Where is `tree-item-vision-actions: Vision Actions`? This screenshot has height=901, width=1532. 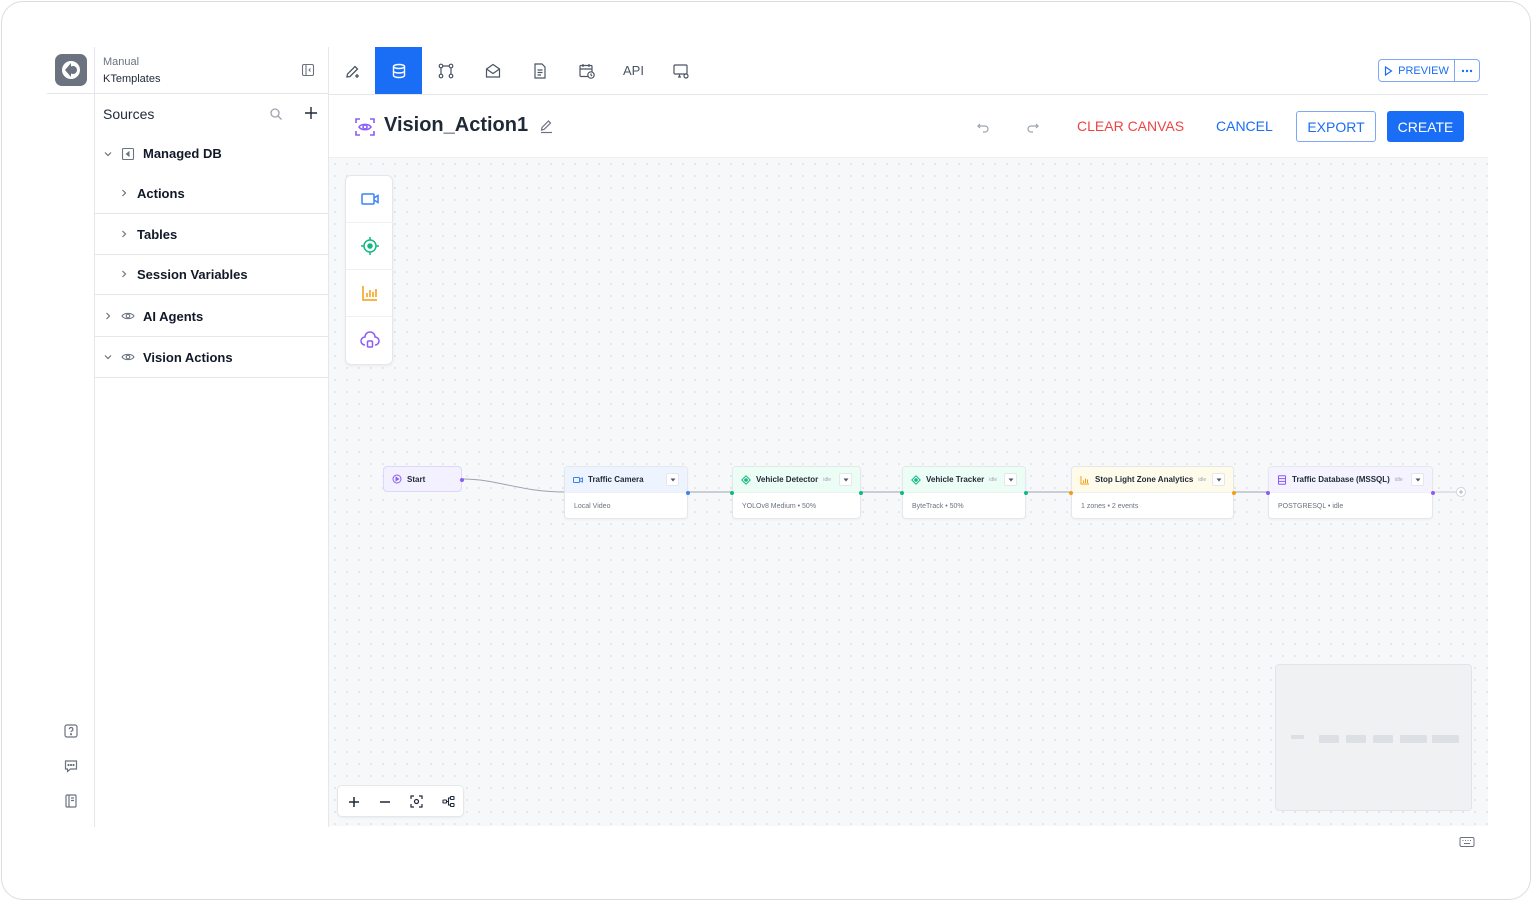
tree-item-vision-actions: Vision Actions is located at coordinates (212, 357).